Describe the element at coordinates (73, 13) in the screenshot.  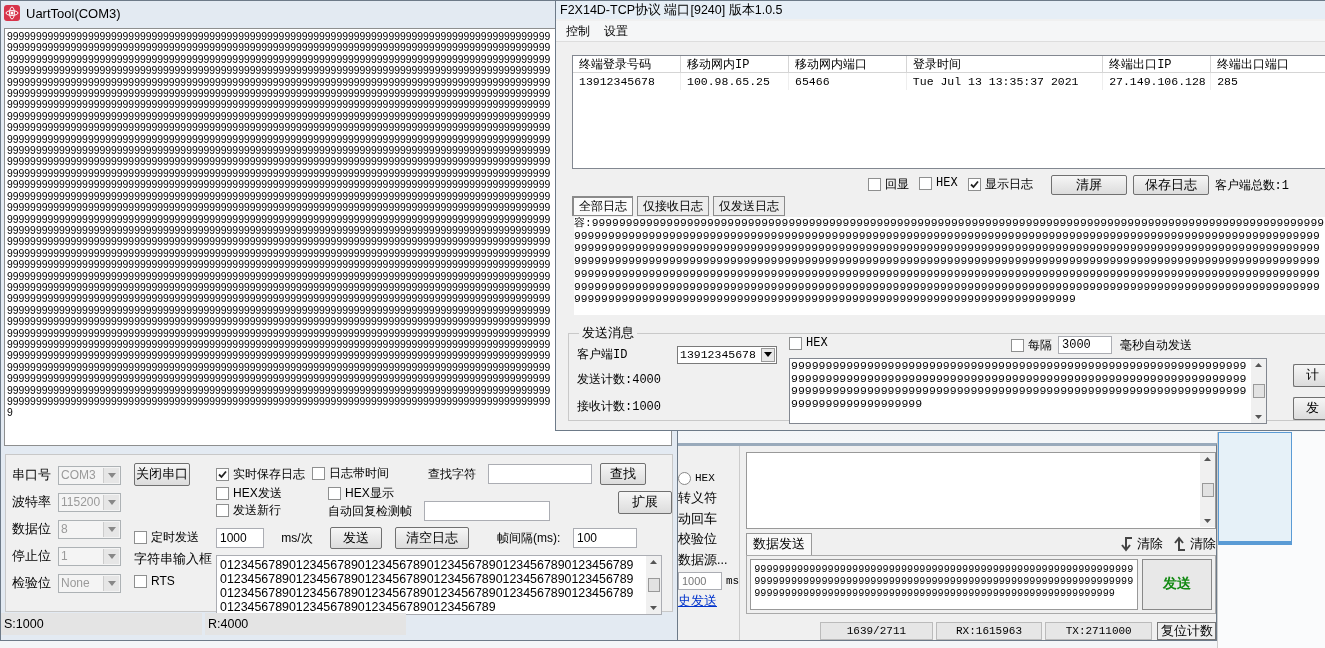
I see `window-title: UartTool(COM3)` at that location.